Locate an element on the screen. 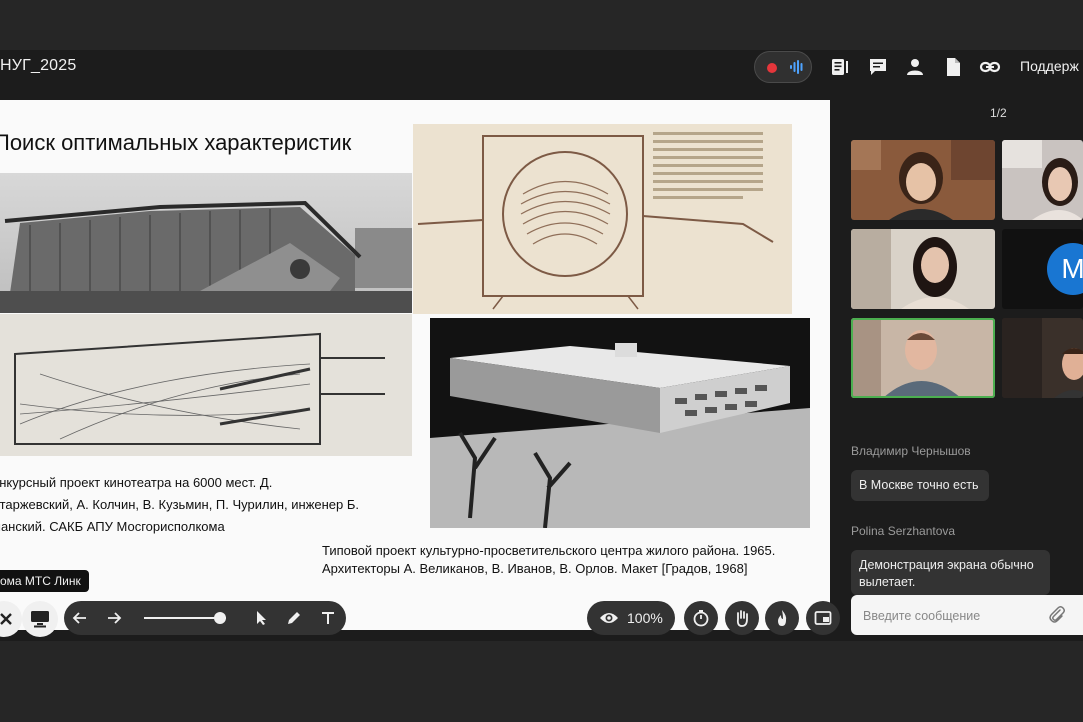  screen-share-button is located at coordinates (40, 619).